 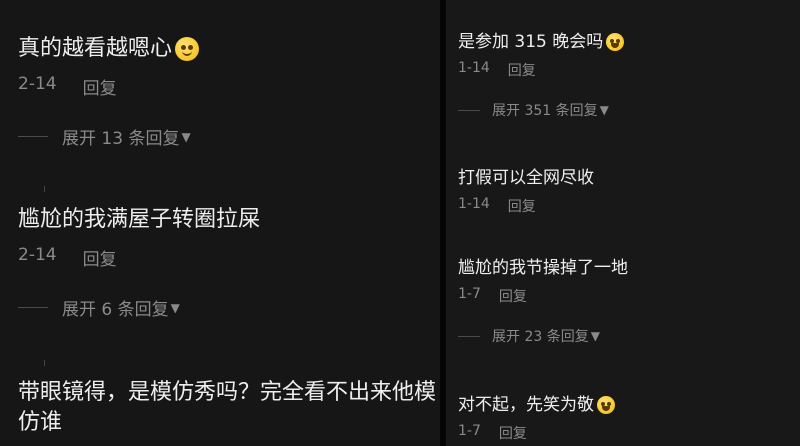 I want to click on comment-text: 尴尬的我节操掉了一地, so click(x=543, y=268).